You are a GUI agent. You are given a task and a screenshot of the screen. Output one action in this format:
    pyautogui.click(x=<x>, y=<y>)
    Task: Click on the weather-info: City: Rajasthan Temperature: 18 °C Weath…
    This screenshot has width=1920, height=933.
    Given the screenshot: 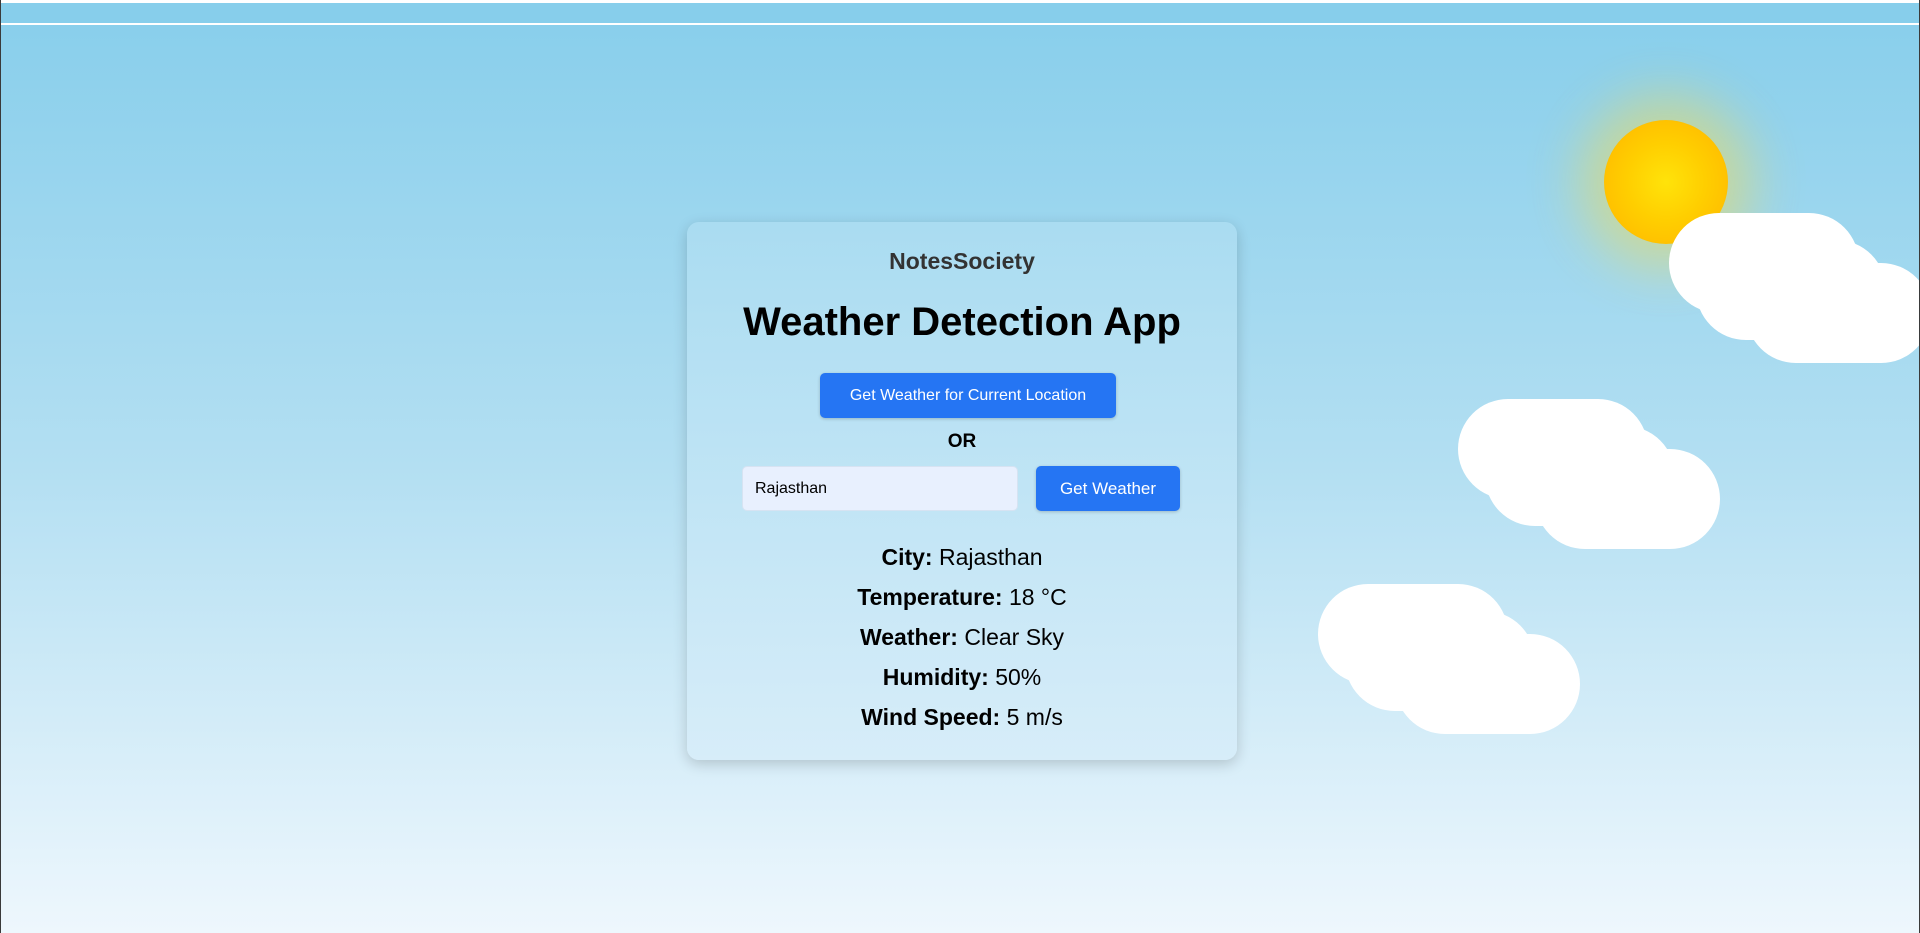 What is the action you would take?
    pyautogui.click(x=962, y=637)
    